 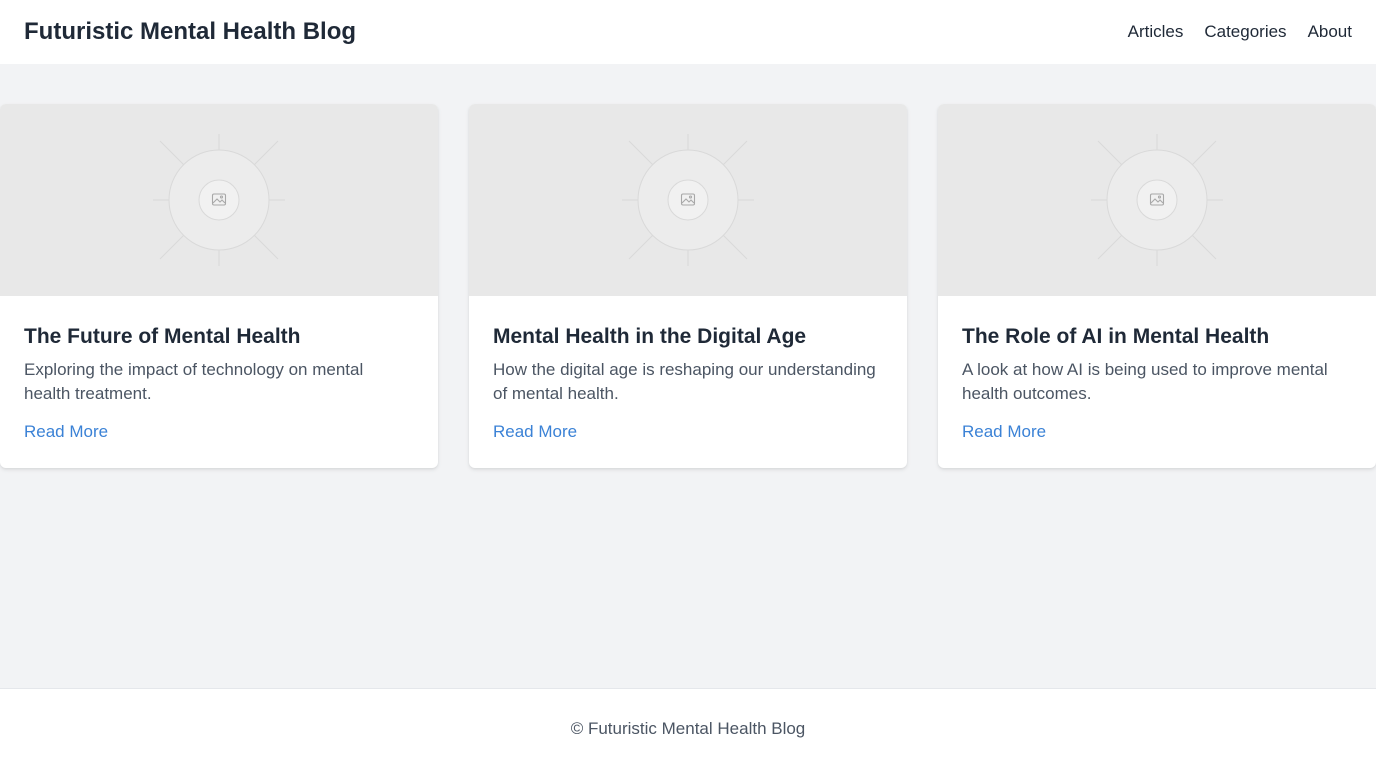 What do you see at coordinates (650, 336) in the screenshot?
I see `article-title: Mental Health in the Digital Age` at bounding box center [650, 336].